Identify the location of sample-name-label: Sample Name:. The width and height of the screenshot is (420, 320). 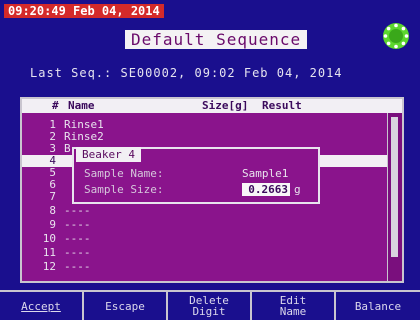
(124, 173).